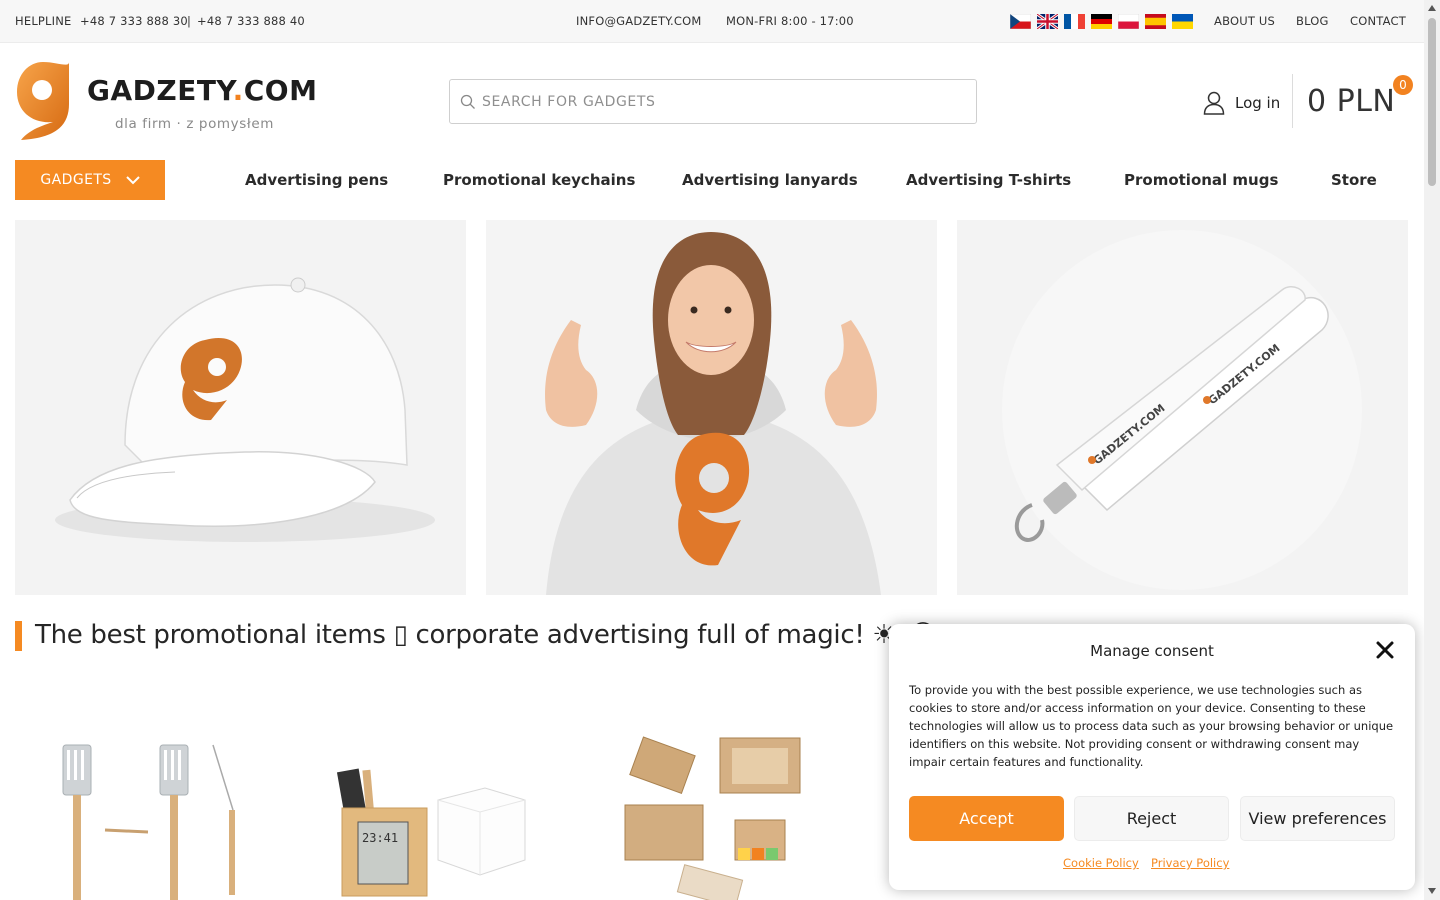 The image size is (1440, 900). I want to click on ua-flag-icon, so click(1182, 21).